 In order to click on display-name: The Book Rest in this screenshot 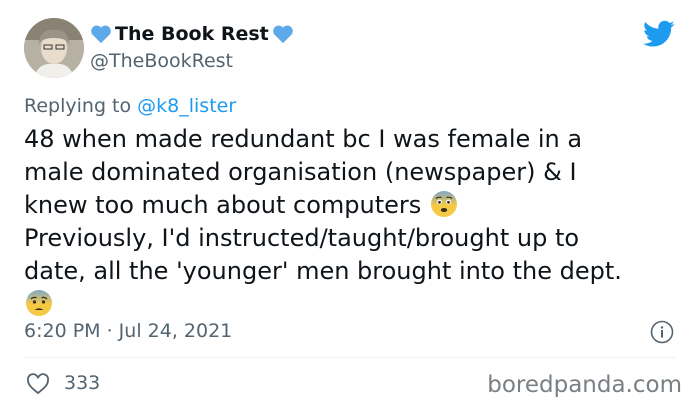, I will do `click(192, 34)`.